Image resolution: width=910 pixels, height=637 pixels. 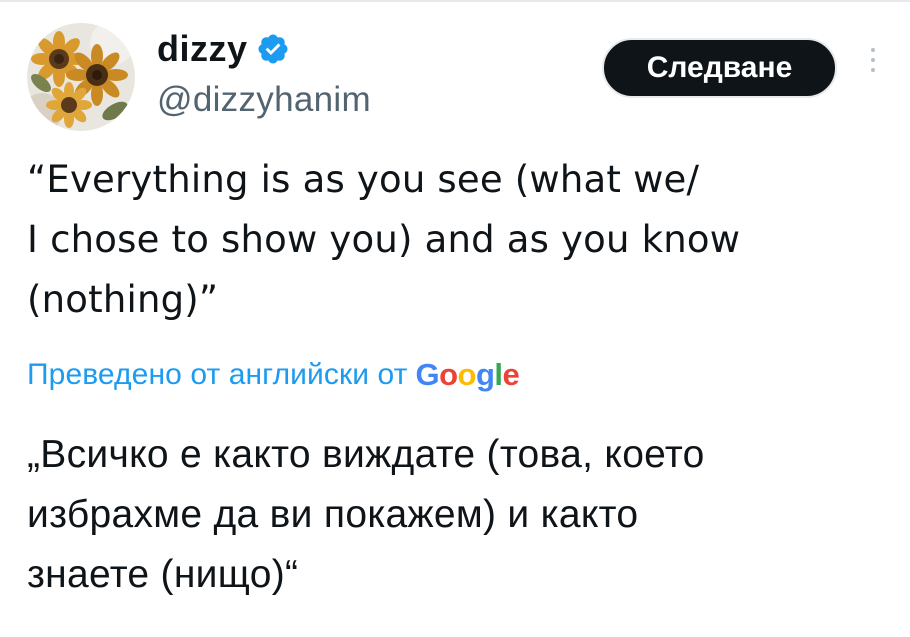 I want to click on google-logo-letter: l, so click(x=498, y=374).